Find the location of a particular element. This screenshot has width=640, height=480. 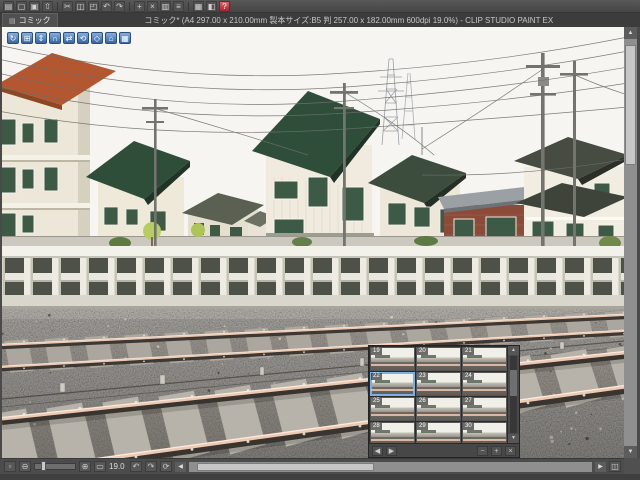

horizontal-scrollbar-thumb is located at coordinates (286, 466).